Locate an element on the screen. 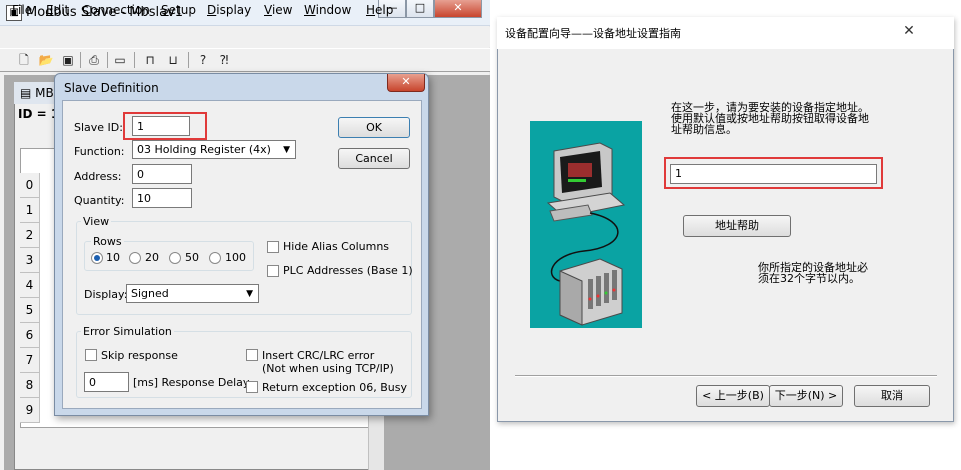 The height and width of the screenshot is (470, 961). display-select: Signed ▼ is located at coordinates (192, 293).